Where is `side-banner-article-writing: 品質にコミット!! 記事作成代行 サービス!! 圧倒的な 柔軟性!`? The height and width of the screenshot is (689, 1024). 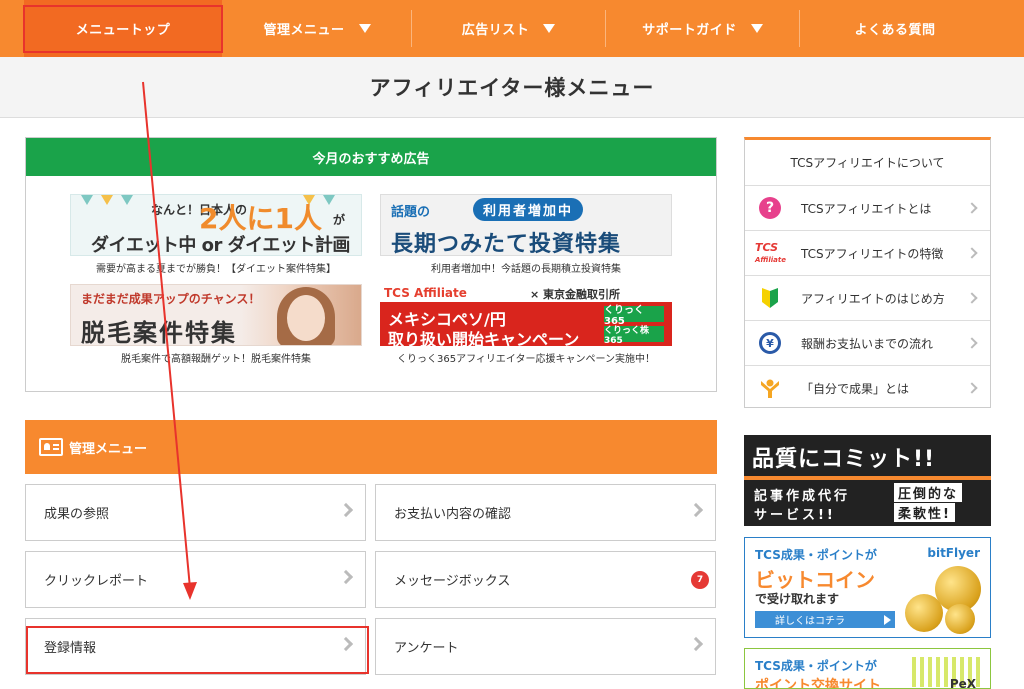
side-banner-article-writing: 品質にコミット!! 記事作成代行 サービス!! 圧倒的な 柔軟性! is located at coordinates (867, 480).